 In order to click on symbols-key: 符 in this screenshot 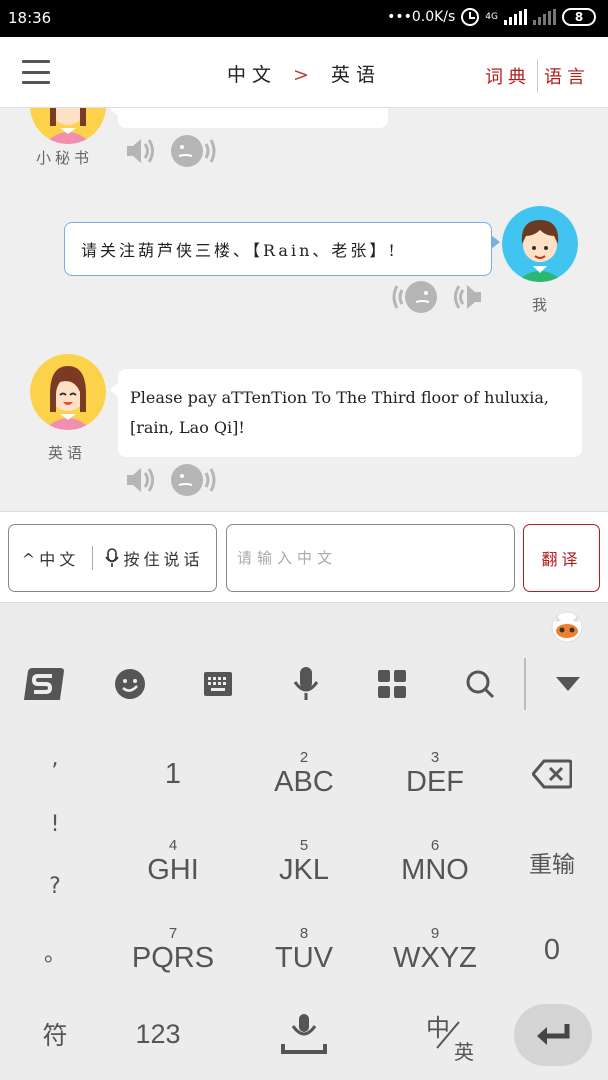, I will do `click(55, 1034)`.